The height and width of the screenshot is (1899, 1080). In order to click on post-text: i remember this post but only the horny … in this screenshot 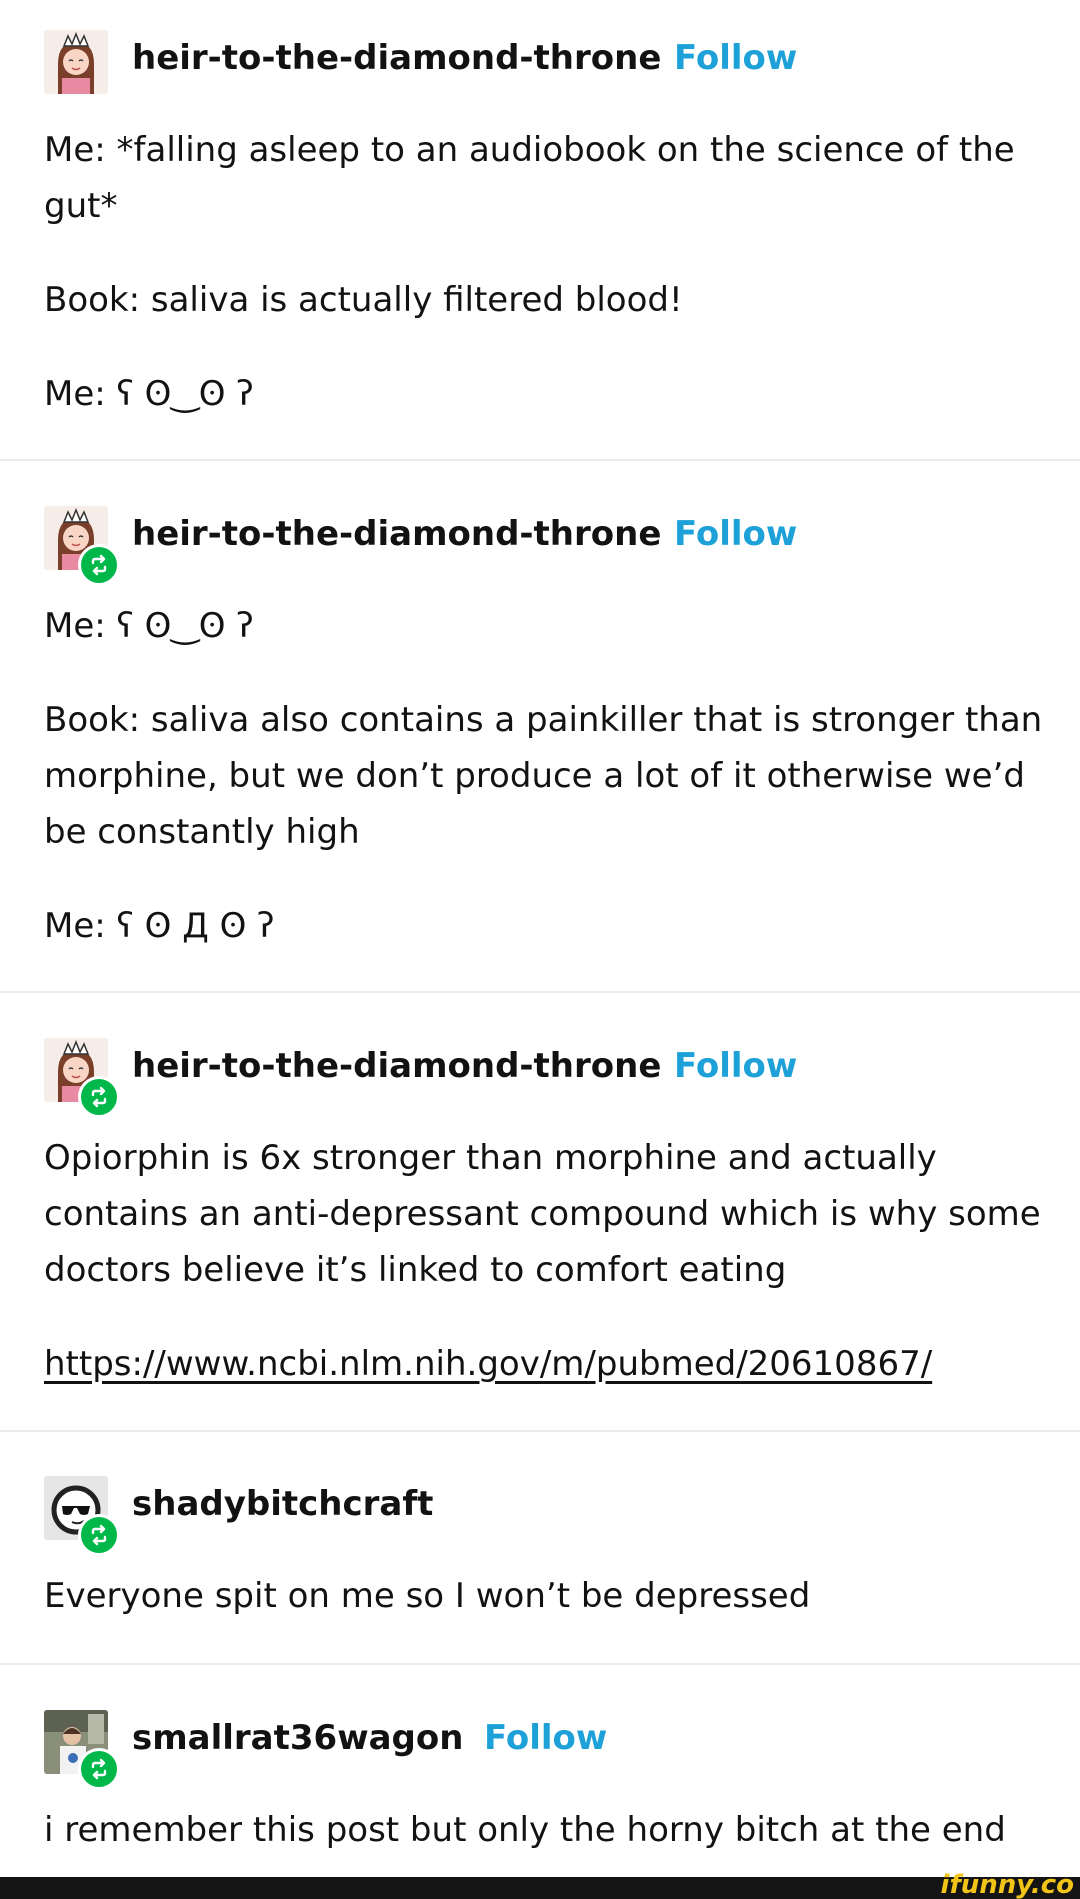, I will do `click(525, 1830)`.